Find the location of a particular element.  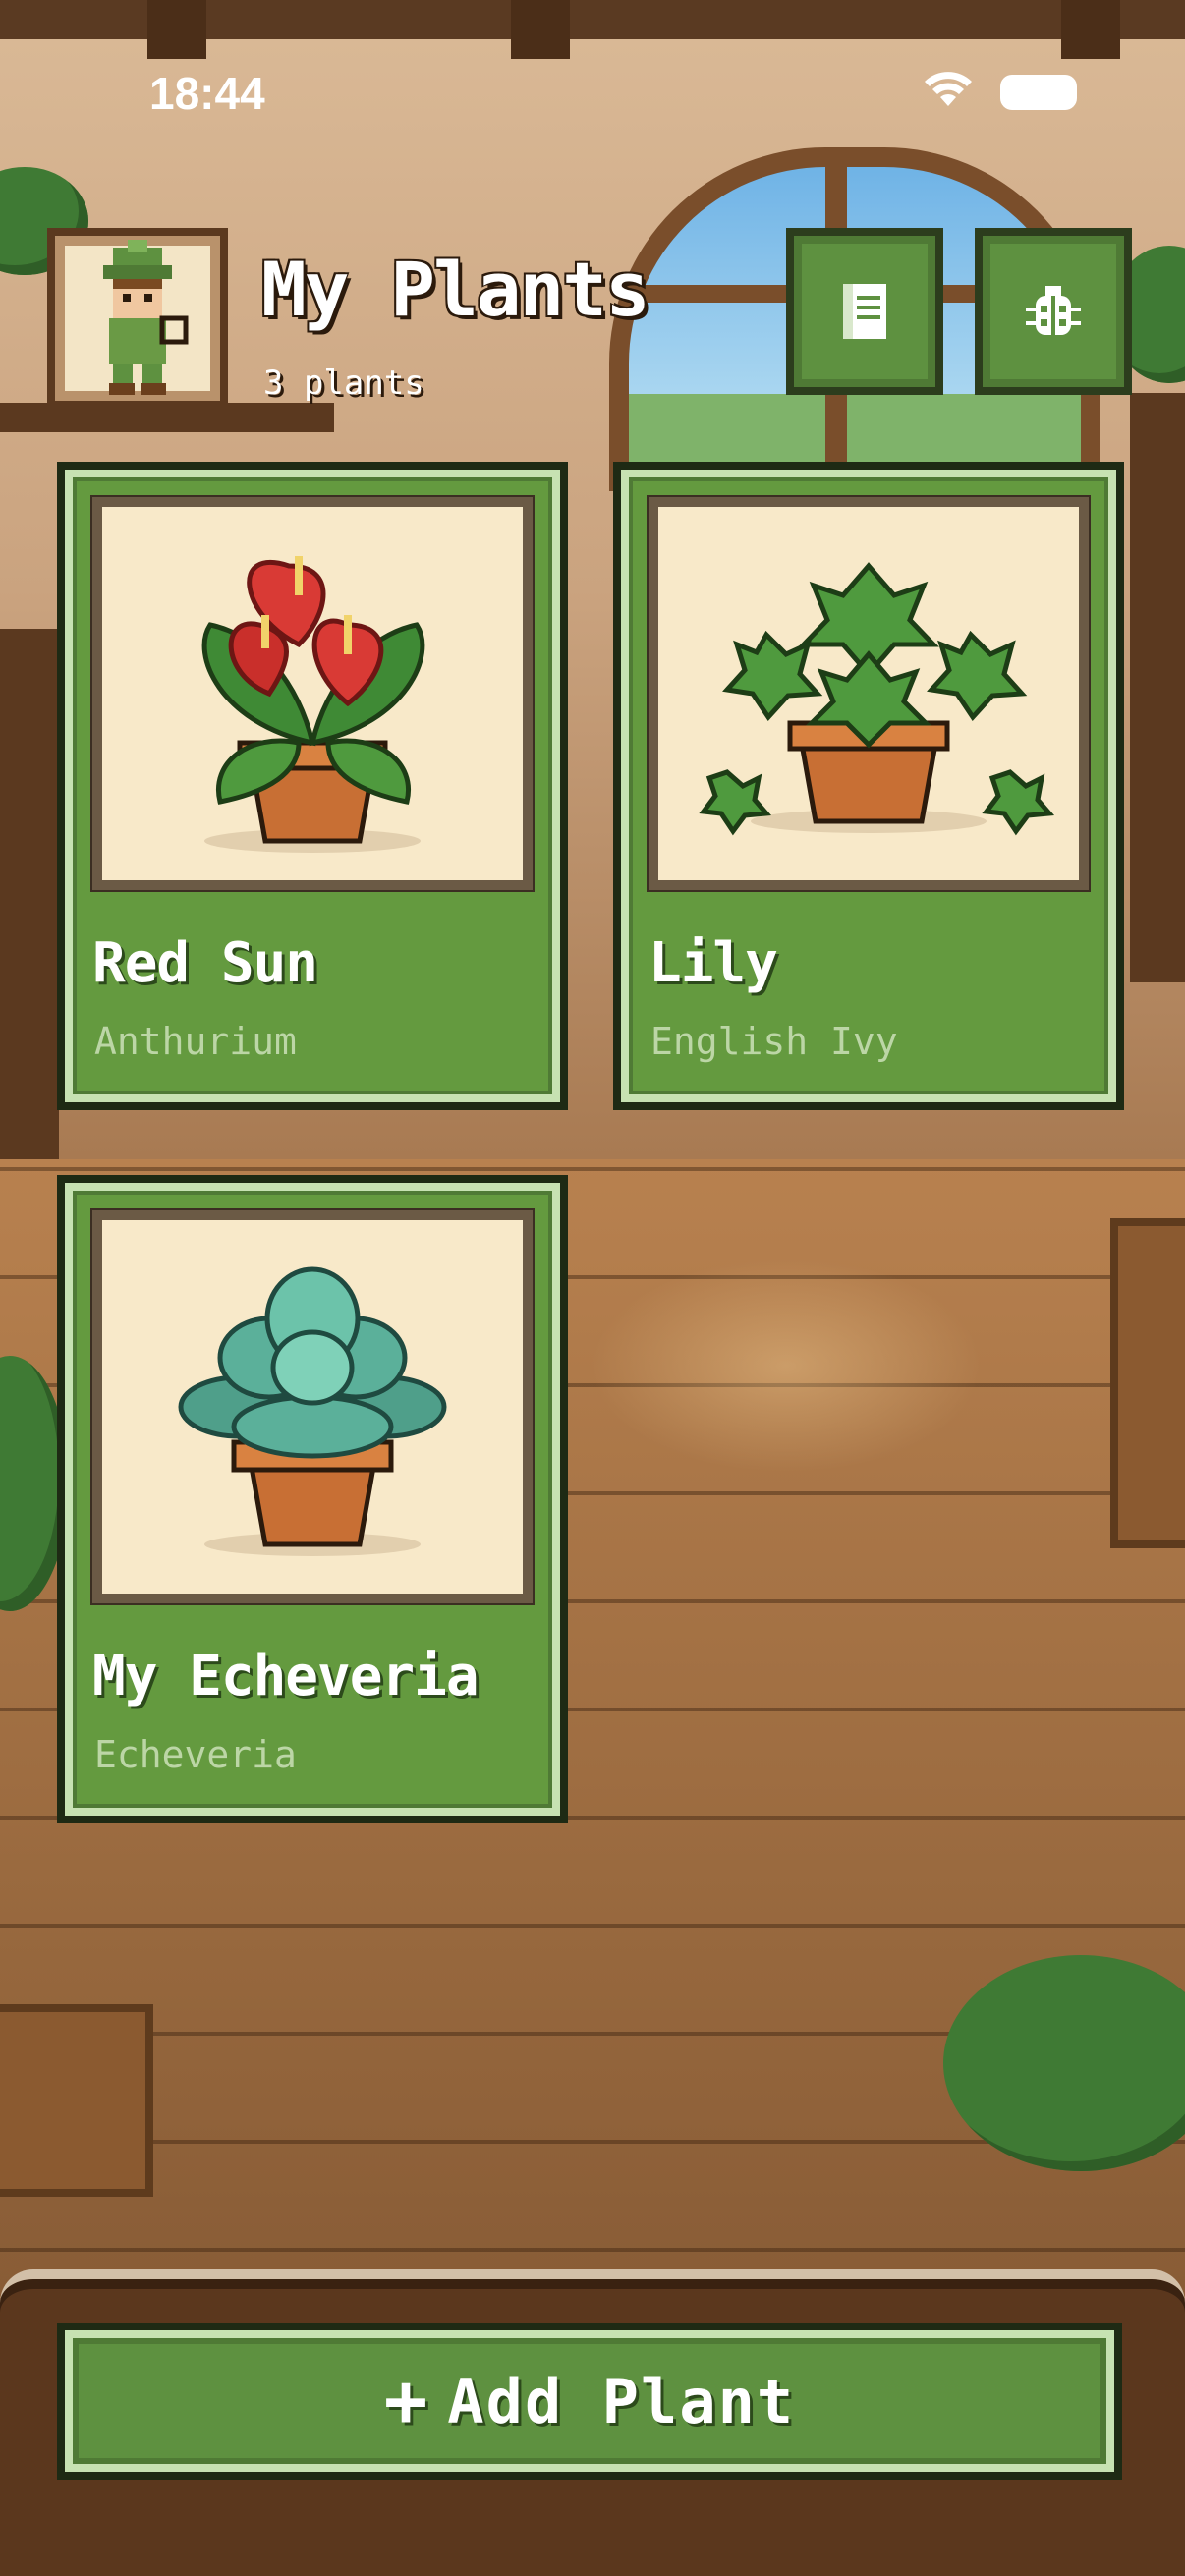

battery-icon is located at coordinates (1038, 92).